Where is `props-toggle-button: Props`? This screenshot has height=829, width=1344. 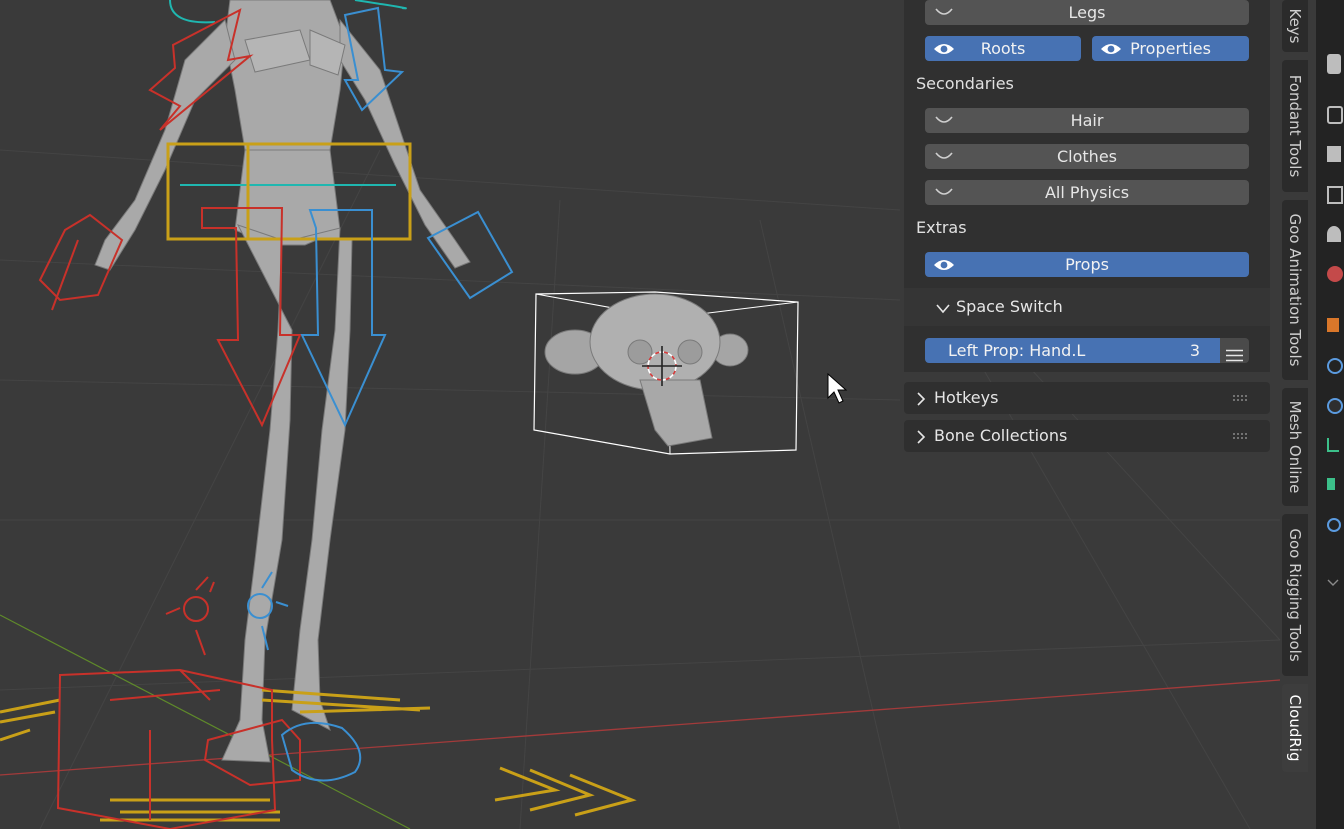
props-toggle-button: Props is located at coordinates (1087, 264).